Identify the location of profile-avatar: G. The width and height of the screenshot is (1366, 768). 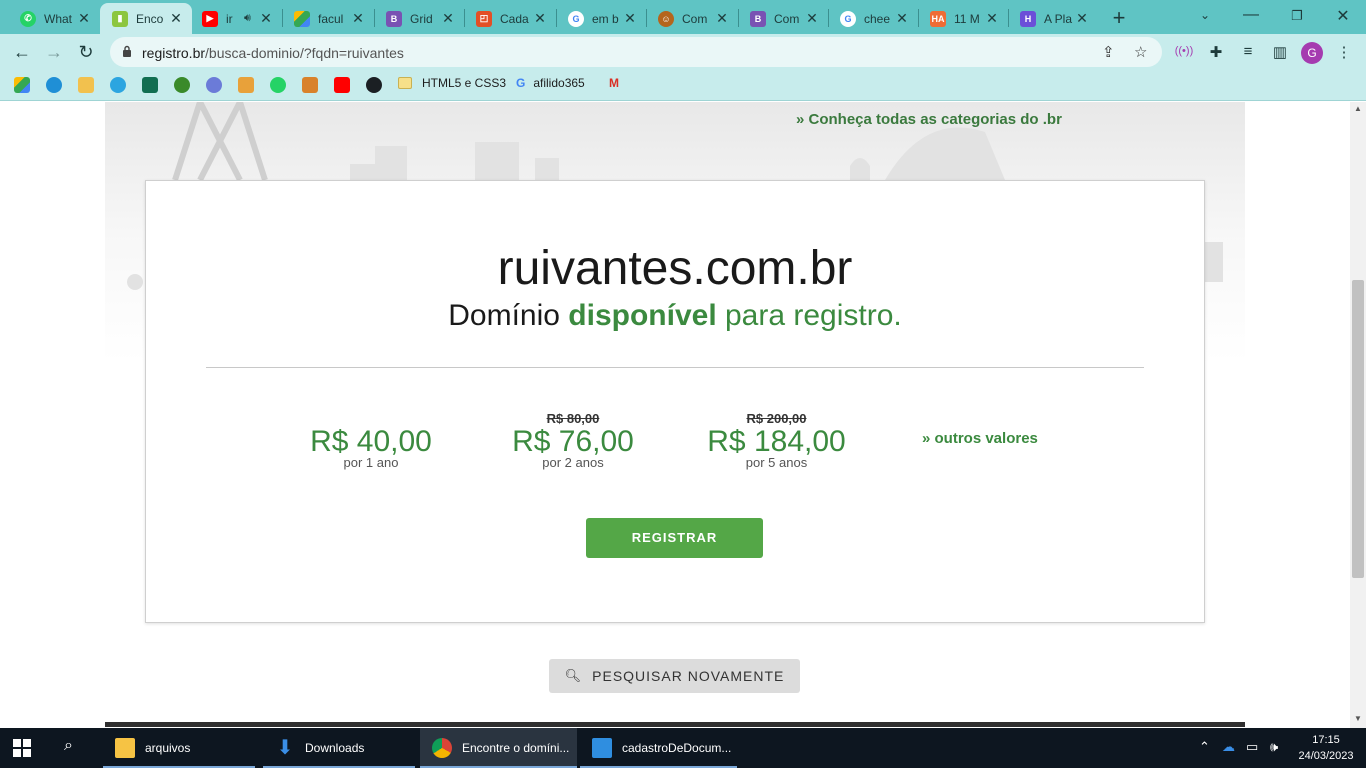
(1312, 53).